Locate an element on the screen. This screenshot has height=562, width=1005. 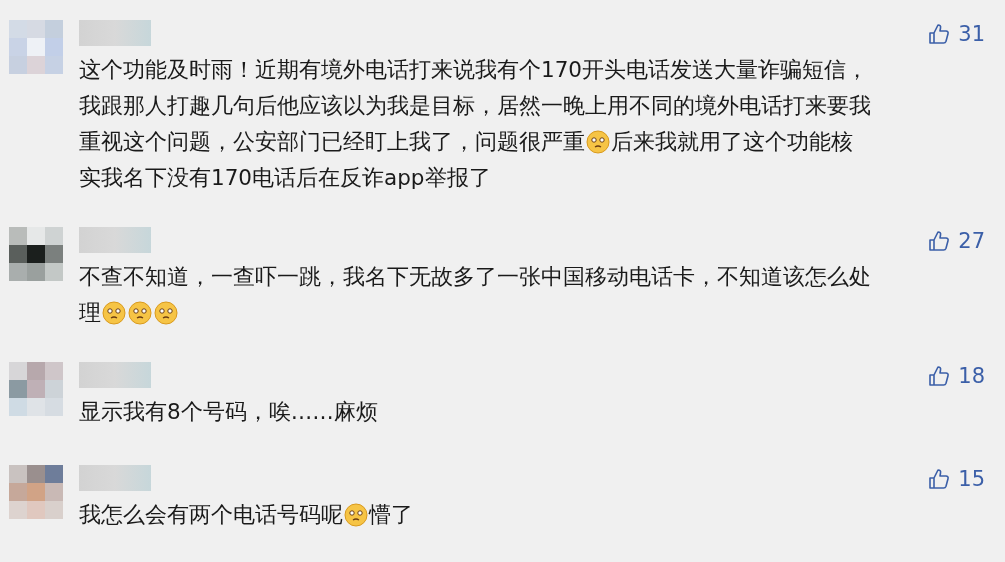
comment-text: 我怎么会有两个电话号码呢 is located at coordinates (211, 515).